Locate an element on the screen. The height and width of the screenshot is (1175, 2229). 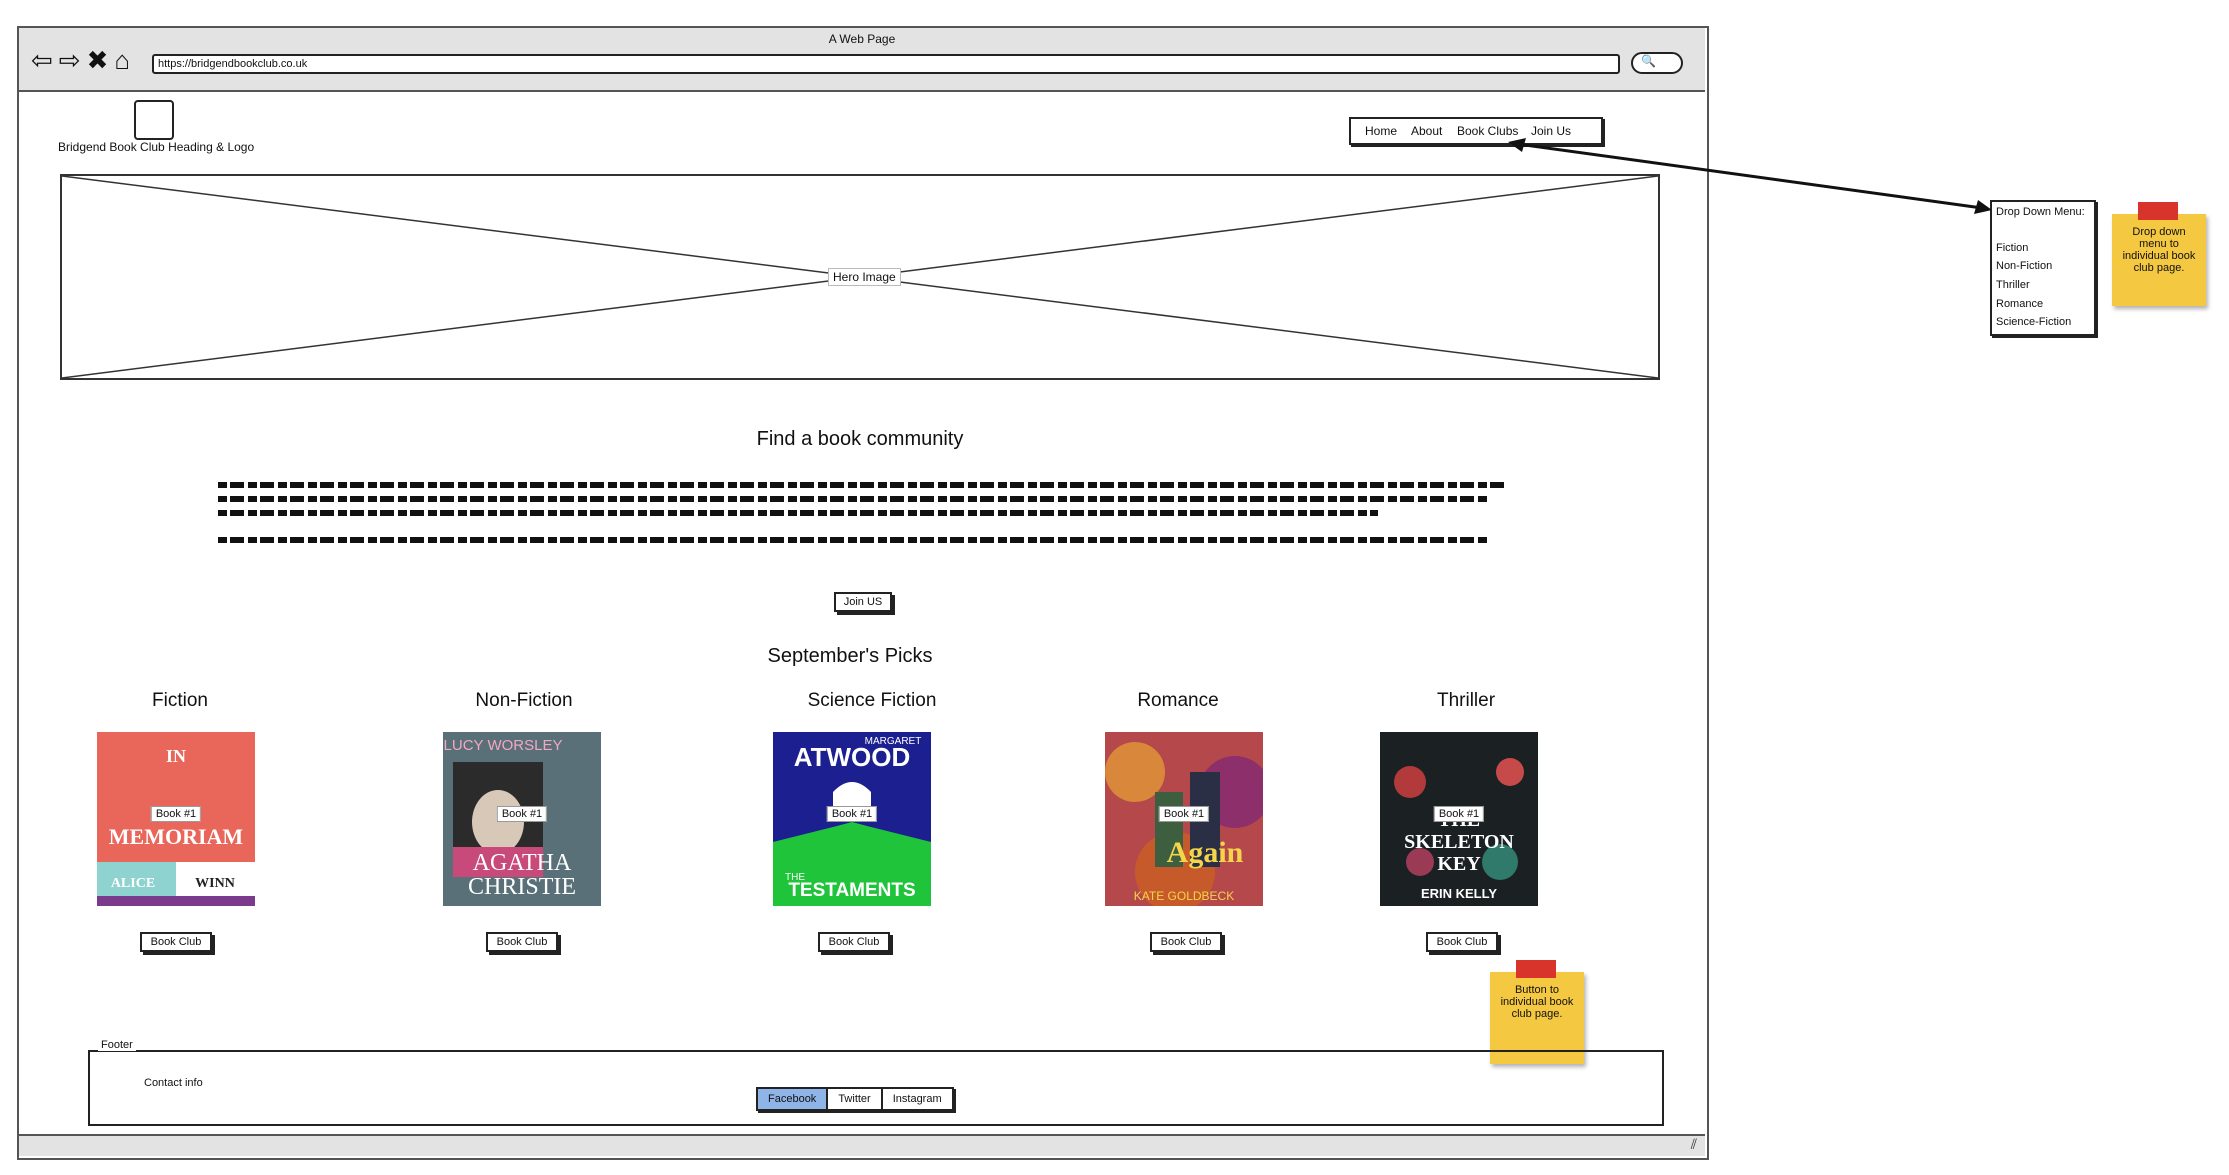
book-cover-romance: Again KATE GOLDBECK Book #1 is located at coordinates (1184, 819).